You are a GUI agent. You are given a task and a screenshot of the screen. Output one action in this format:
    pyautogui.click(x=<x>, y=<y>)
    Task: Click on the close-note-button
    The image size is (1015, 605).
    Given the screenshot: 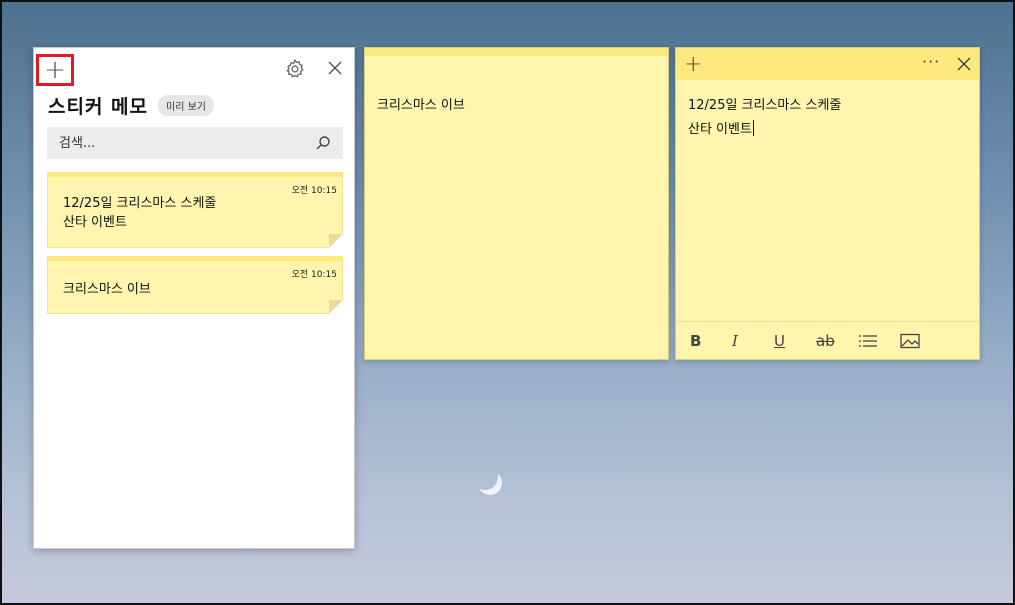 What is the action you would take?
    pyautogui.click(x=964, y=64)
    